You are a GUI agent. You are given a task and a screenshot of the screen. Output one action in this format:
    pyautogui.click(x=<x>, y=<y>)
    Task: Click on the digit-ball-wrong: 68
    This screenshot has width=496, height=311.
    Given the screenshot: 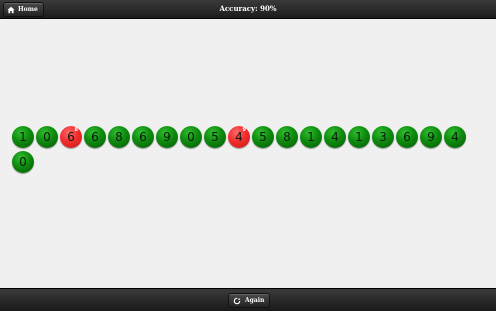 What is the action you would take?
    pyautogui.click(x=71, y=137)
    